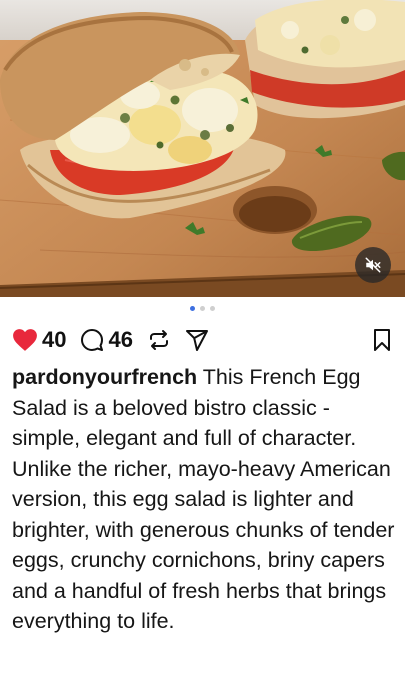 The image size is (405, 700). I want to click on comment-button: 46, so click(106, 340).